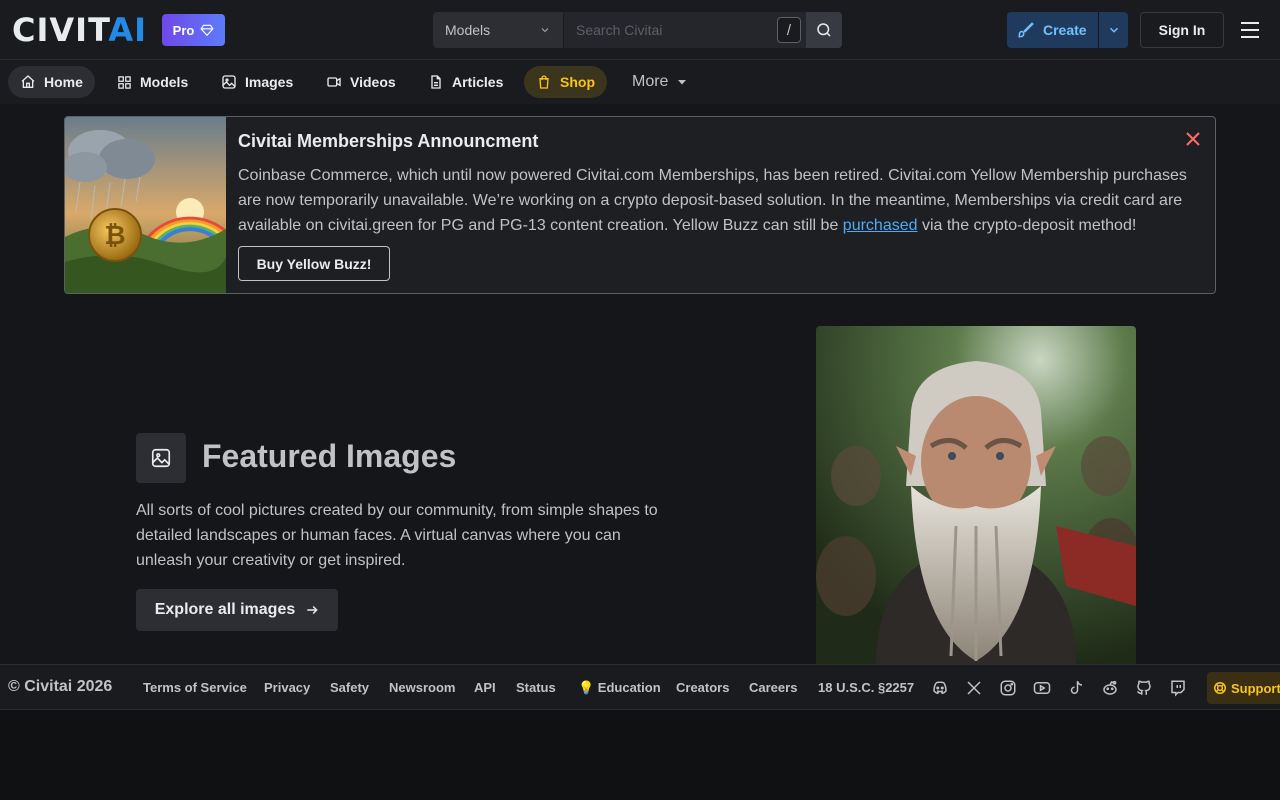 This screenshot has height=800, width=1280. What do you see at coordinates (468, 30) in the screenshot?
I see `search-type-value: Models` at bounding box center [468, 30].